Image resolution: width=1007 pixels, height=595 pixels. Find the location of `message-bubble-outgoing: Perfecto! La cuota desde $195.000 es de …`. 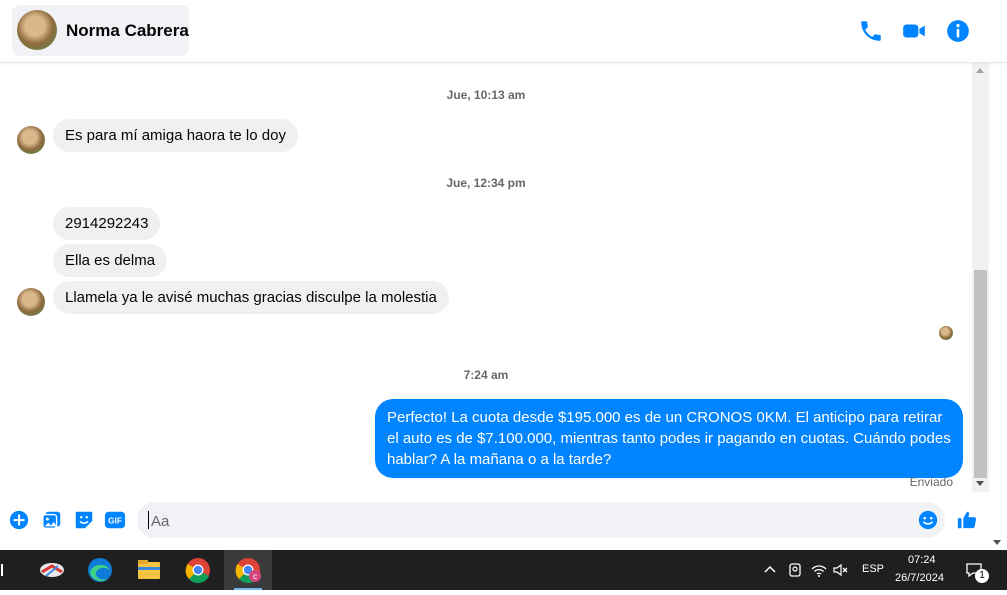

message-bubble-outgoing: Perfecto! La cuota desde $195.000 es de … is located at coordinates (669, 438).